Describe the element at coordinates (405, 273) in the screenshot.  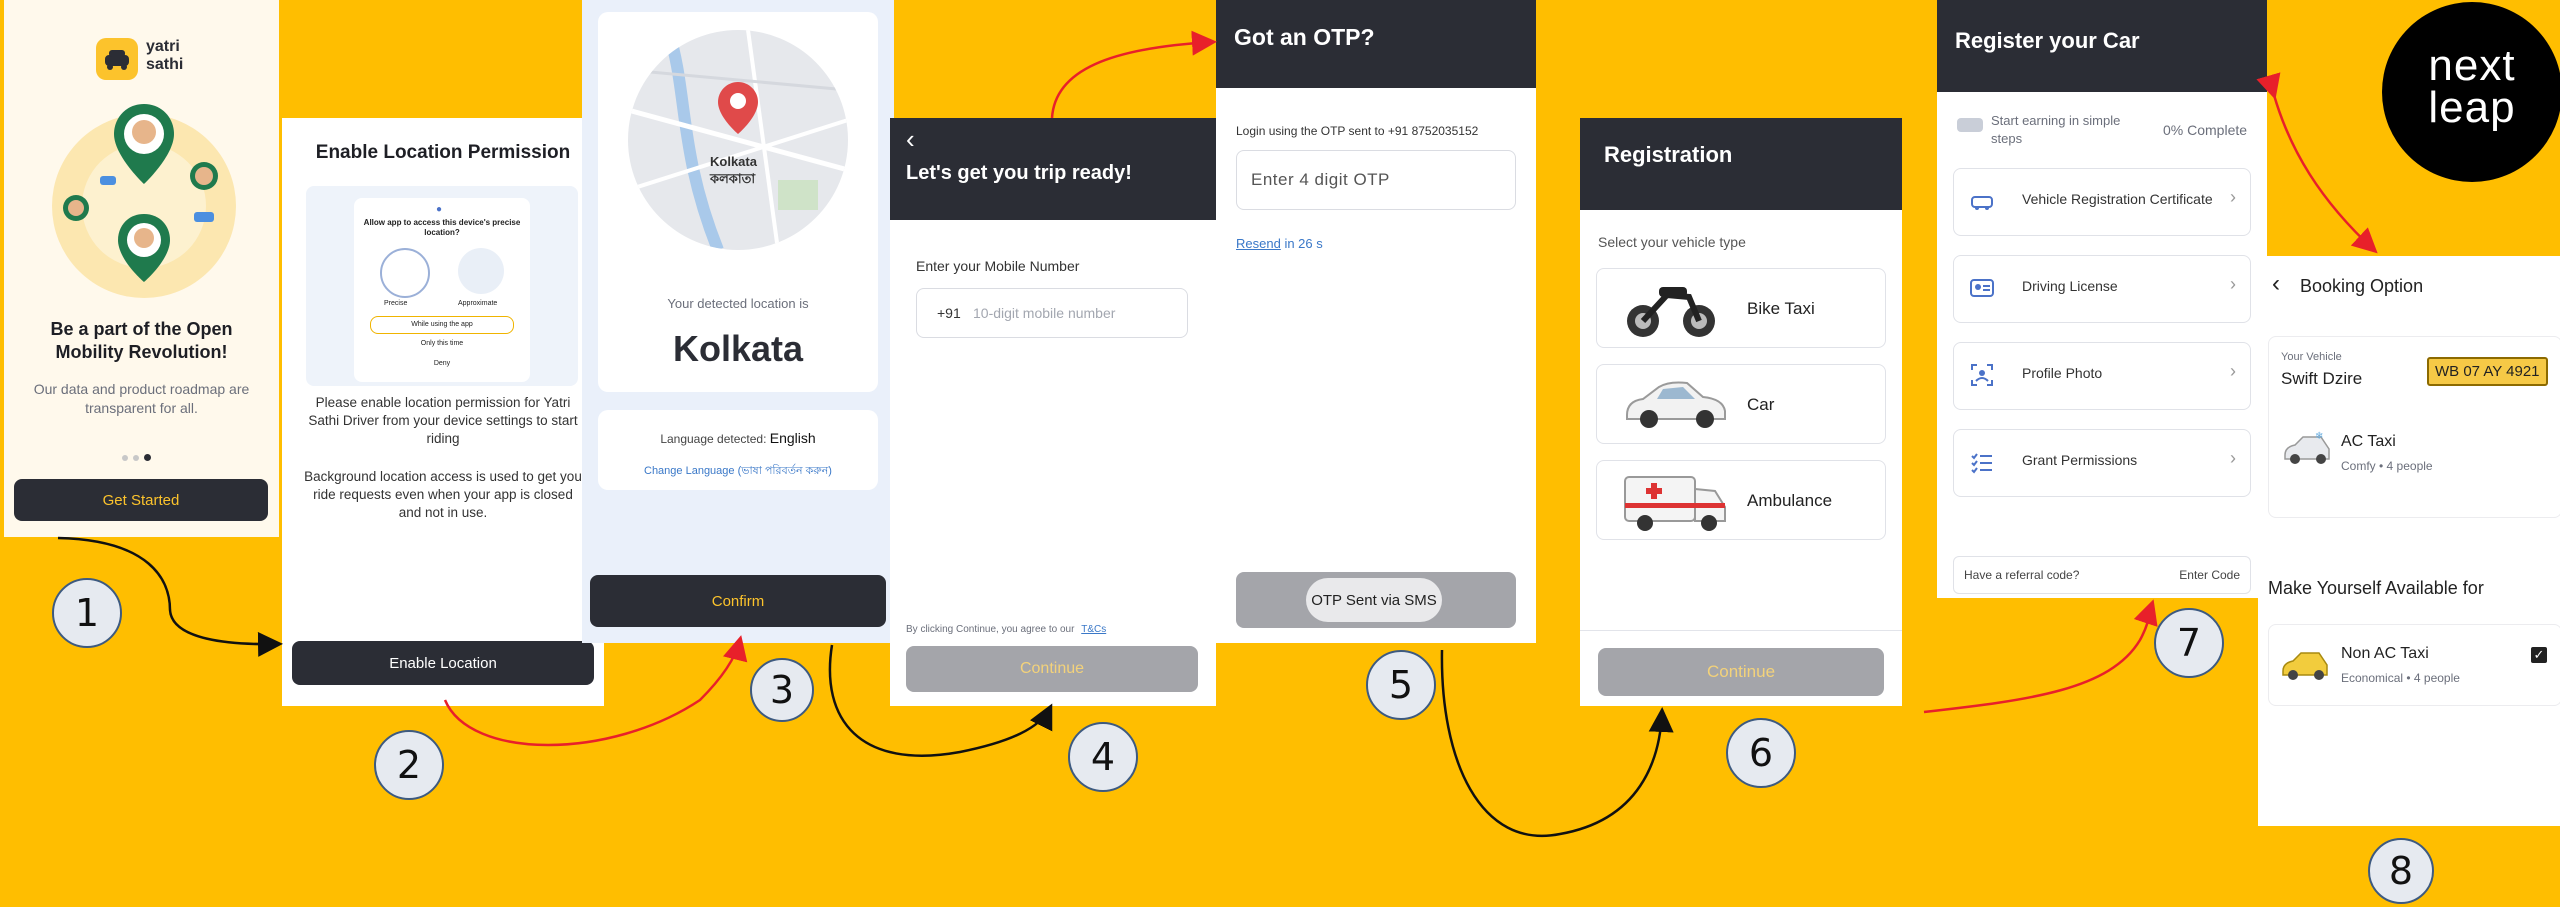
I see `precise-map-icon` at that location.